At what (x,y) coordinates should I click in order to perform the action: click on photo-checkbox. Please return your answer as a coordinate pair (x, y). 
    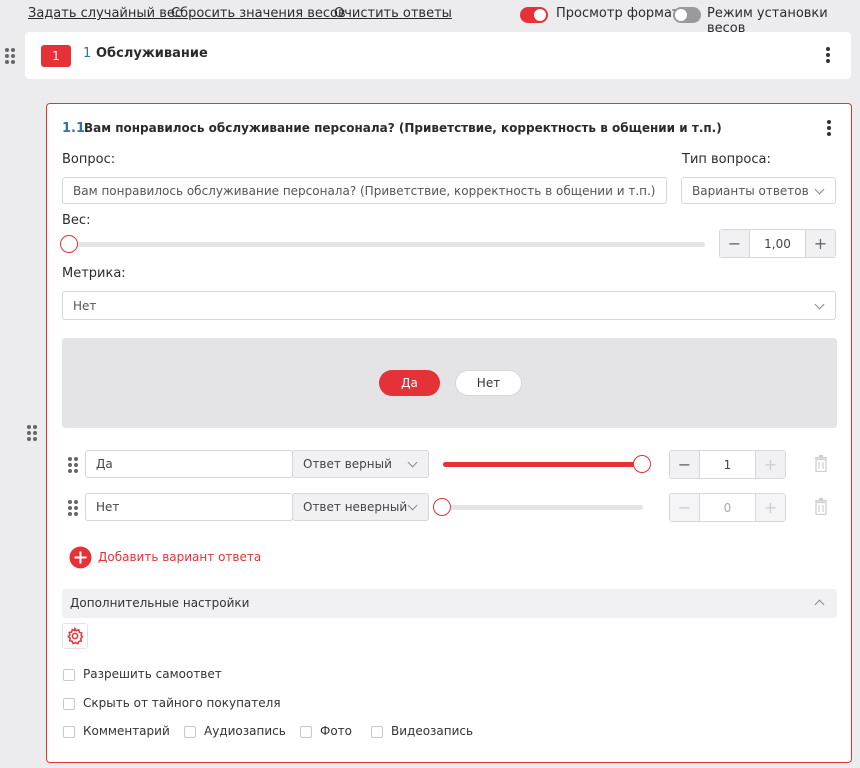
    Looking at the image, I should click on (306, 732).